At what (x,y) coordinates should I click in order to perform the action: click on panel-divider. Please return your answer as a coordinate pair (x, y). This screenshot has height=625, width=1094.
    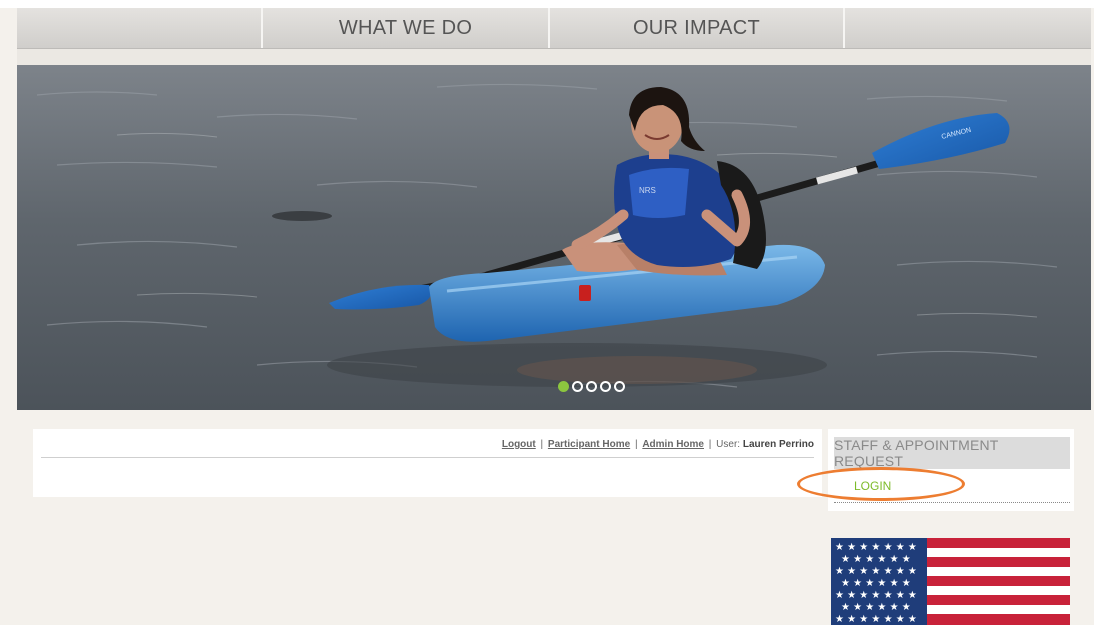
    Looking at the image, I should click on (427, 457).